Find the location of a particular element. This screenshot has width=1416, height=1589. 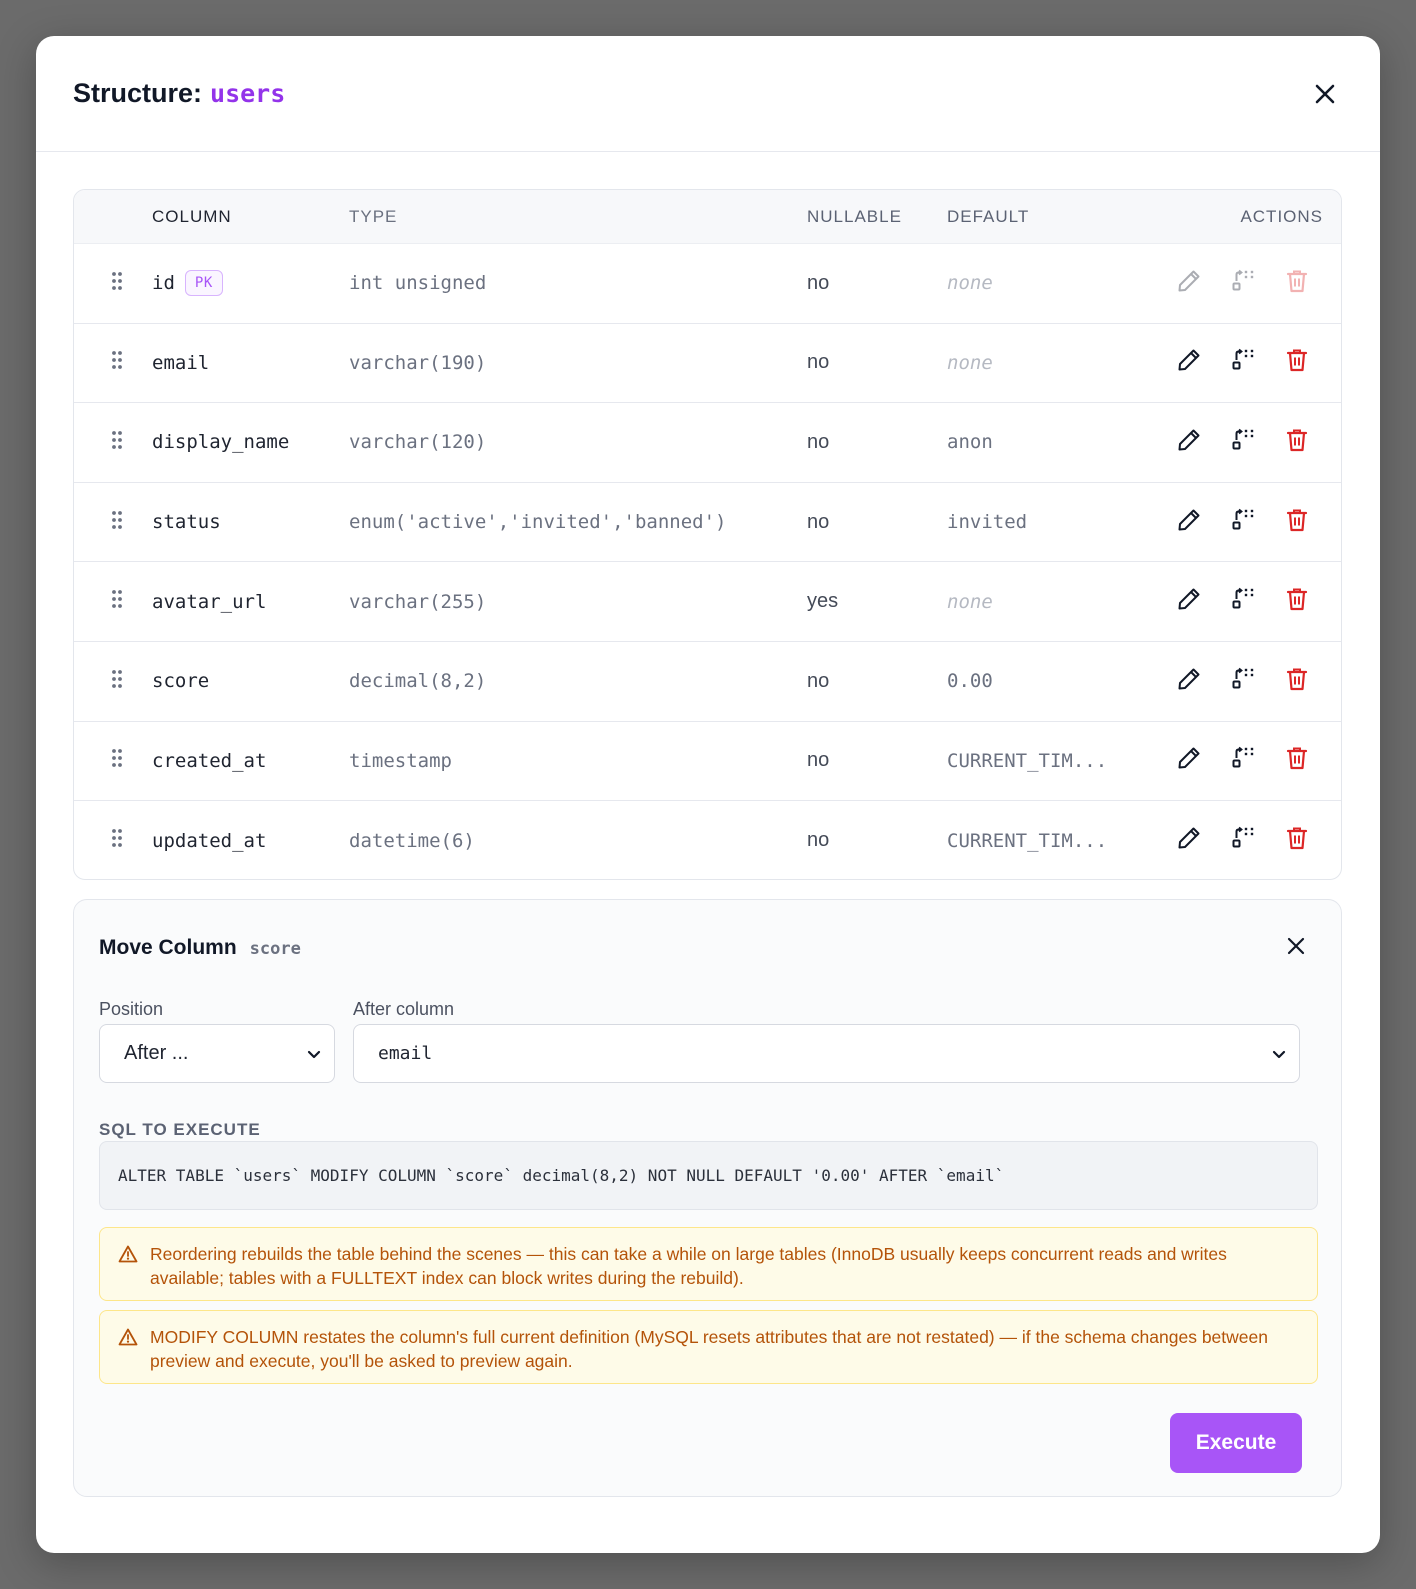

after-column-select: email is located at coordinates (826, 1053).